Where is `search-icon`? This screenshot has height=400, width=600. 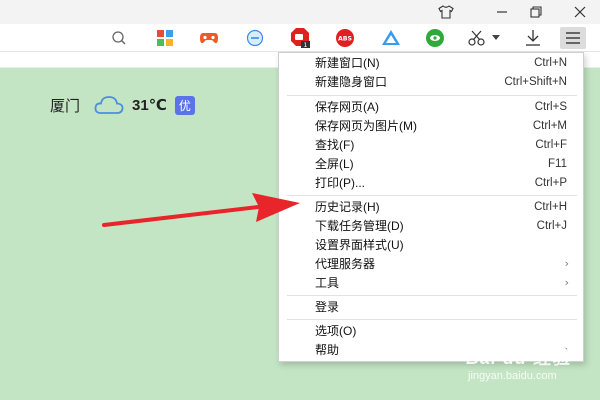
search-icon is located at coordinates (119, 38).